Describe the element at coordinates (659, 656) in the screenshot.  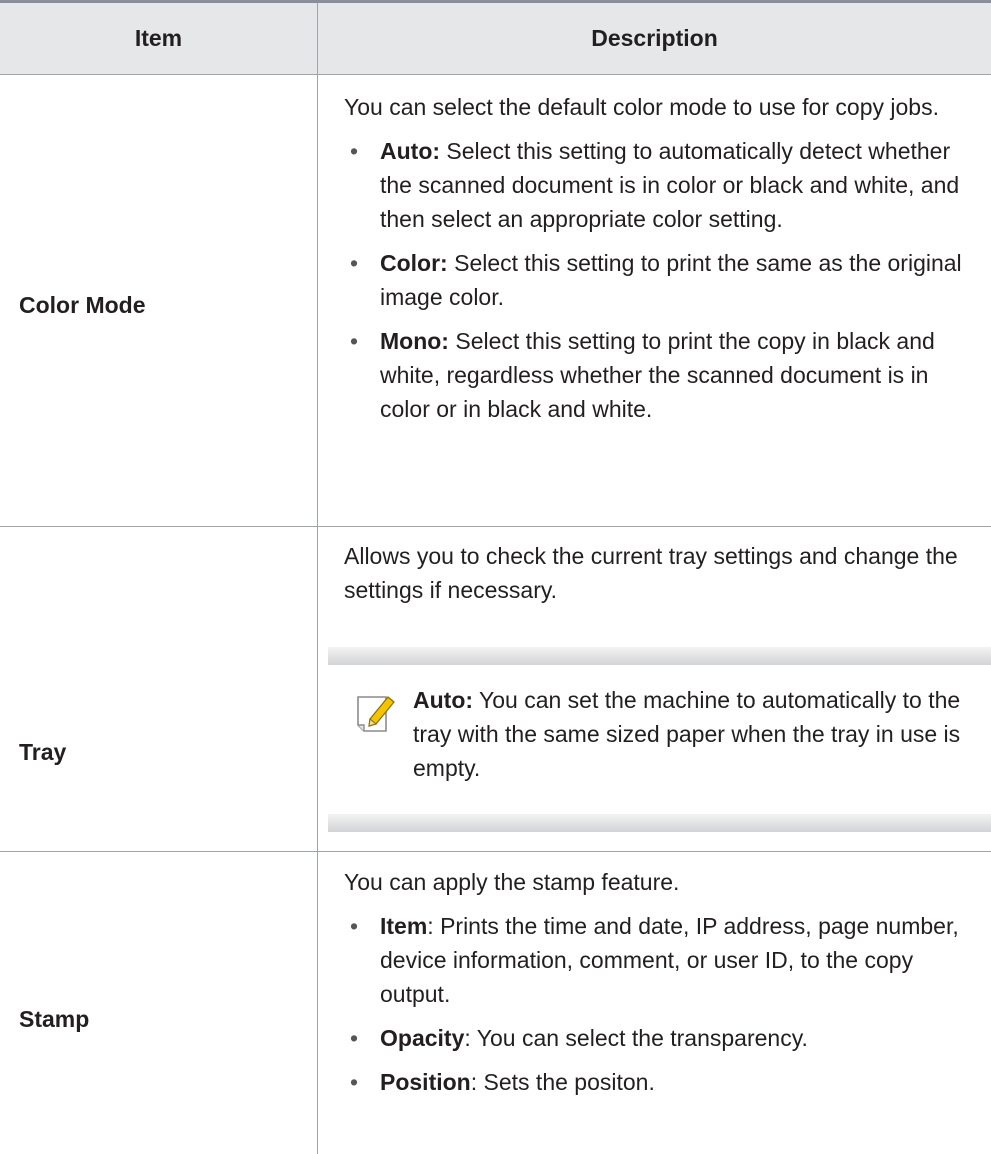
I see `note-top-bar` at that location.